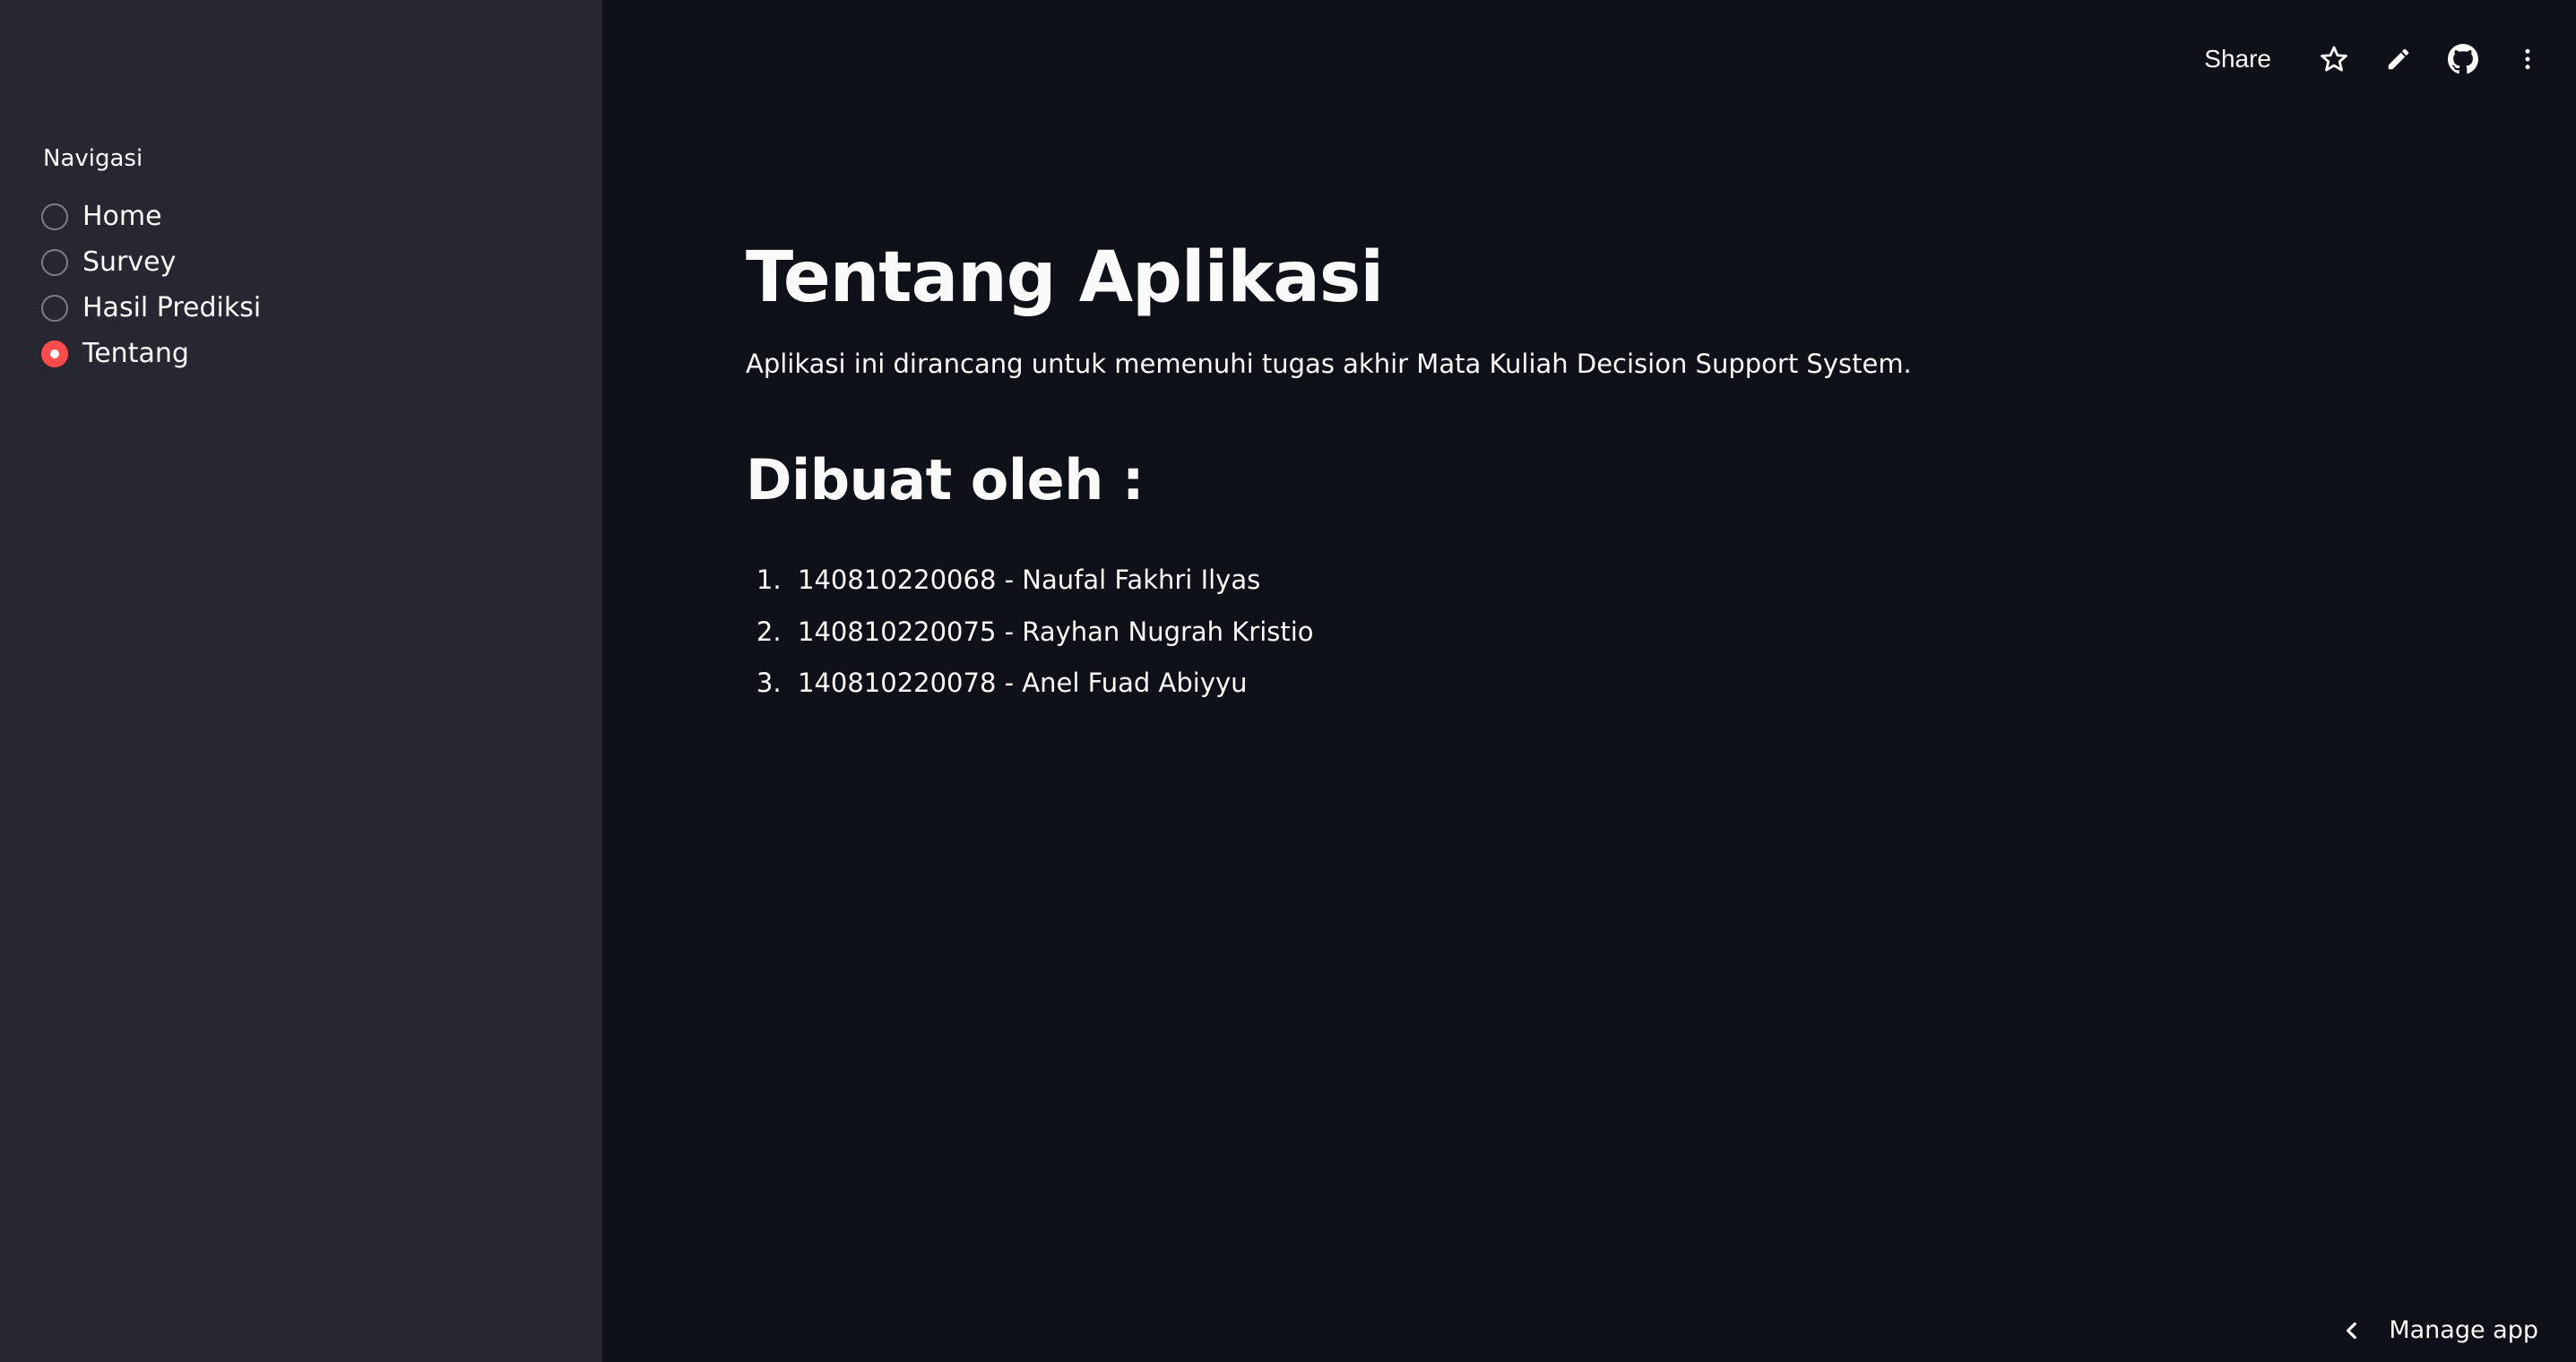  What do you see at coordinates (54, 216) in the screenshot?
I see `radio-button-home` at bounding box center [54, 216].